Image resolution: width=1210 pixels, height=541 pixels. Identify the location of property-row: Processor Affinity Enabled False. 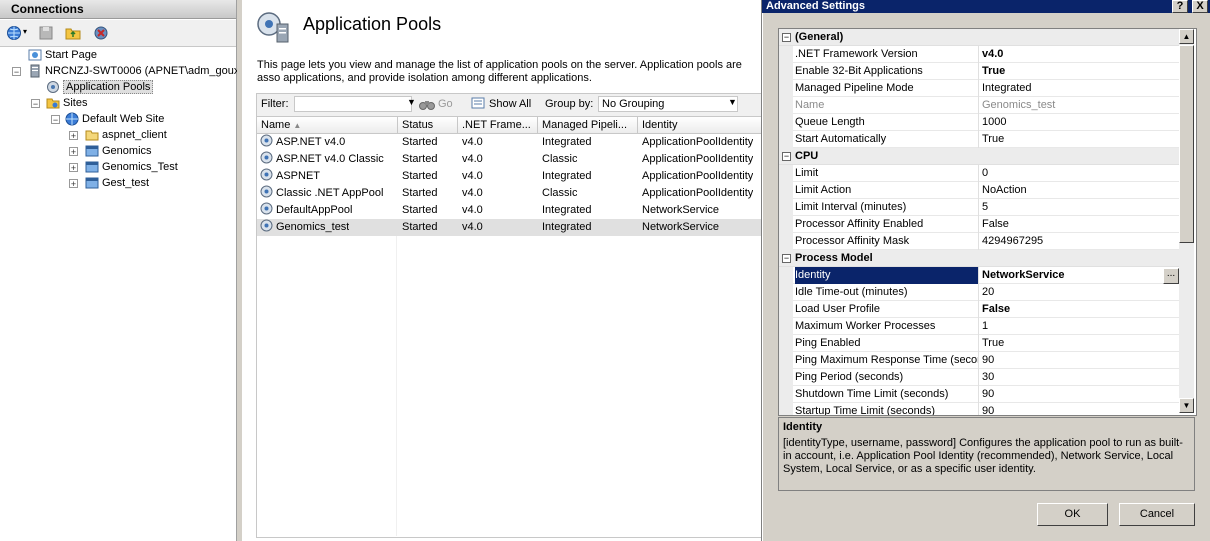
(979, 224).